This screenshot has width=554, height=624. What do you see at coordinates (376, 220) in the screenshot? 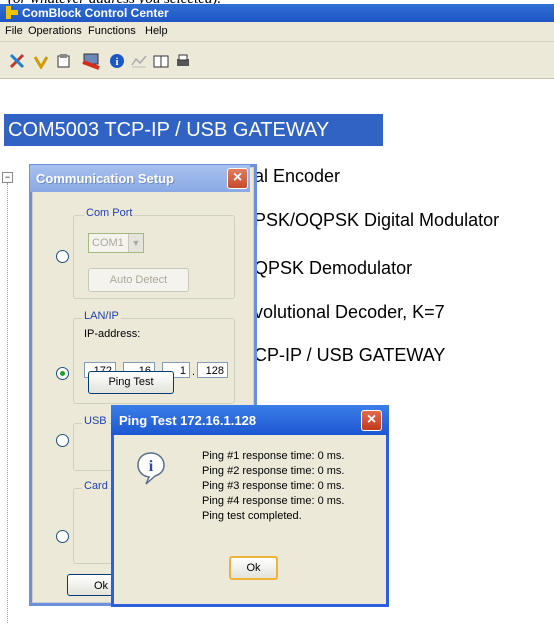
I see `tree-item-modulator: PSK/OQPSK Digital Modulator` at bounding box center [376, 220].